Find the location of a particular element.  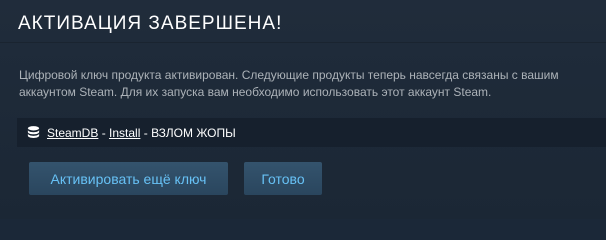

package-name: ВЗЛОМ ЖОПЫ is located at coordinates (193, 132).